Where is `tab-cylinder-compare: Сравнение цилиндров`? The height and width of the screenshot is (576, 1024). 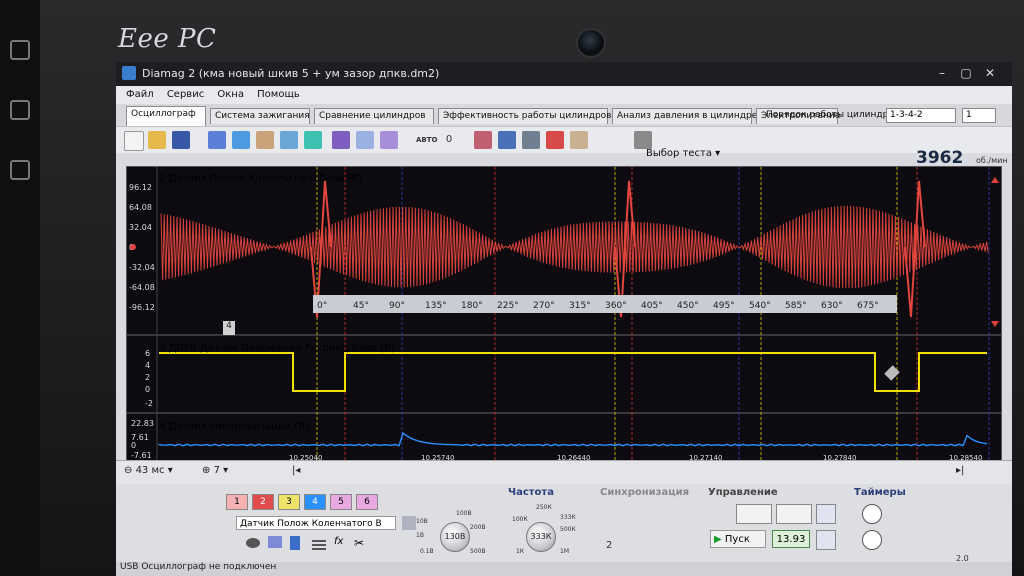
tab-cylinder-compare: Сравнение цилиндров is located at coordinates (374, 116).